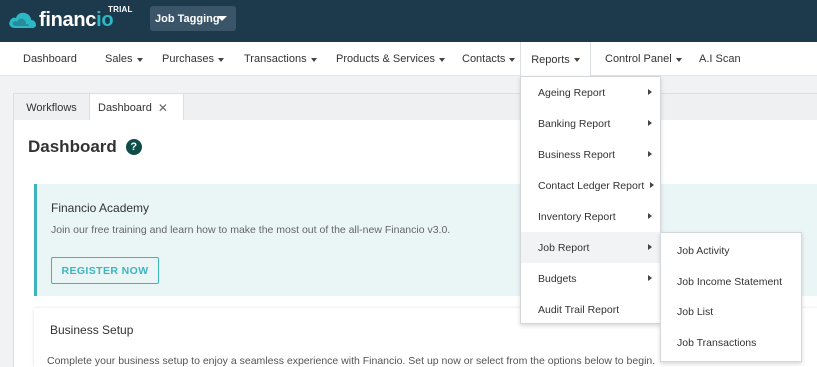 The image size is (817, 367). What do you see at coordinates (484, 59) in the screenshot?
I see `nav-label: Contacts` at bounding box center [484, 59].